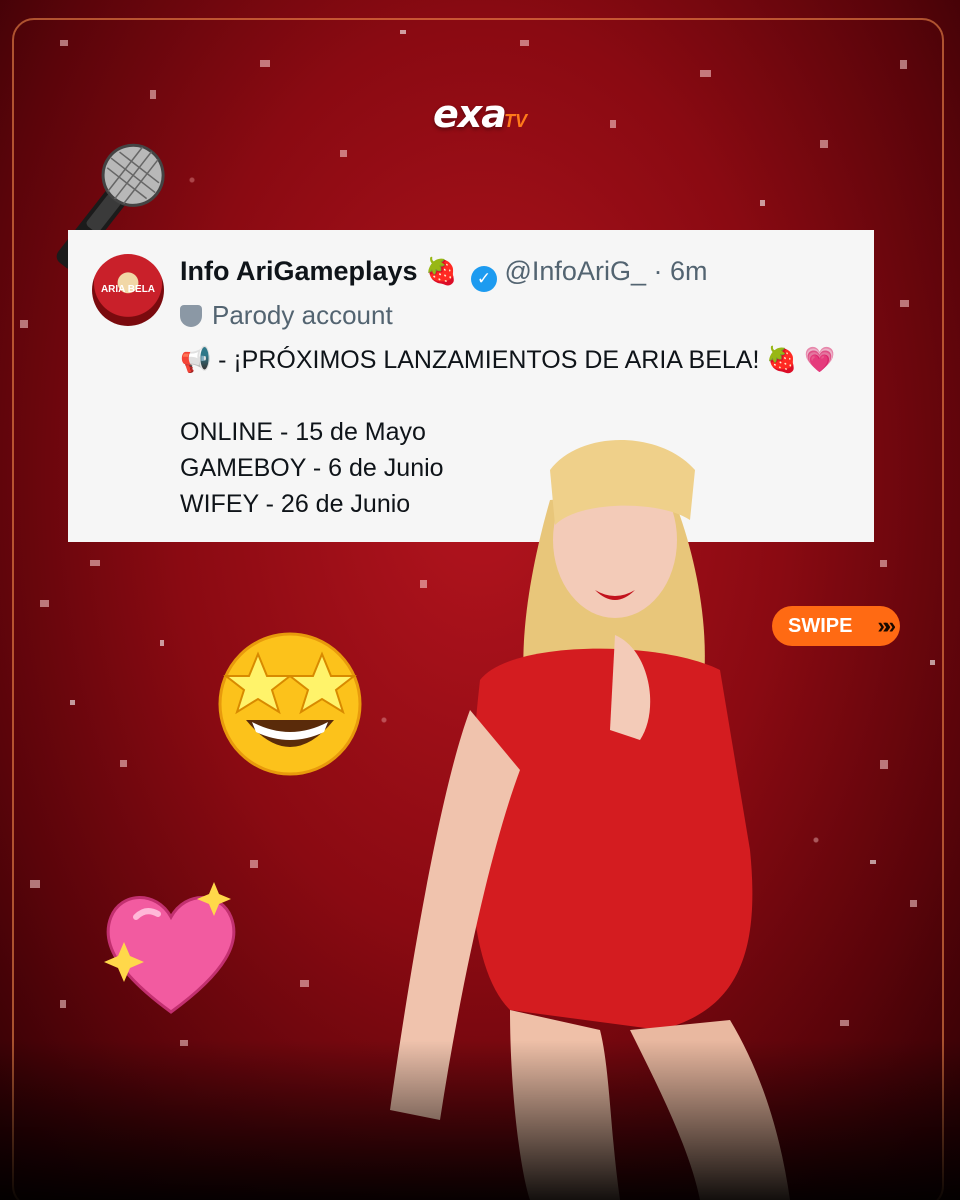 The image size is (960, 1200). I want to click on logo-tv: TV, so click(515, 121).